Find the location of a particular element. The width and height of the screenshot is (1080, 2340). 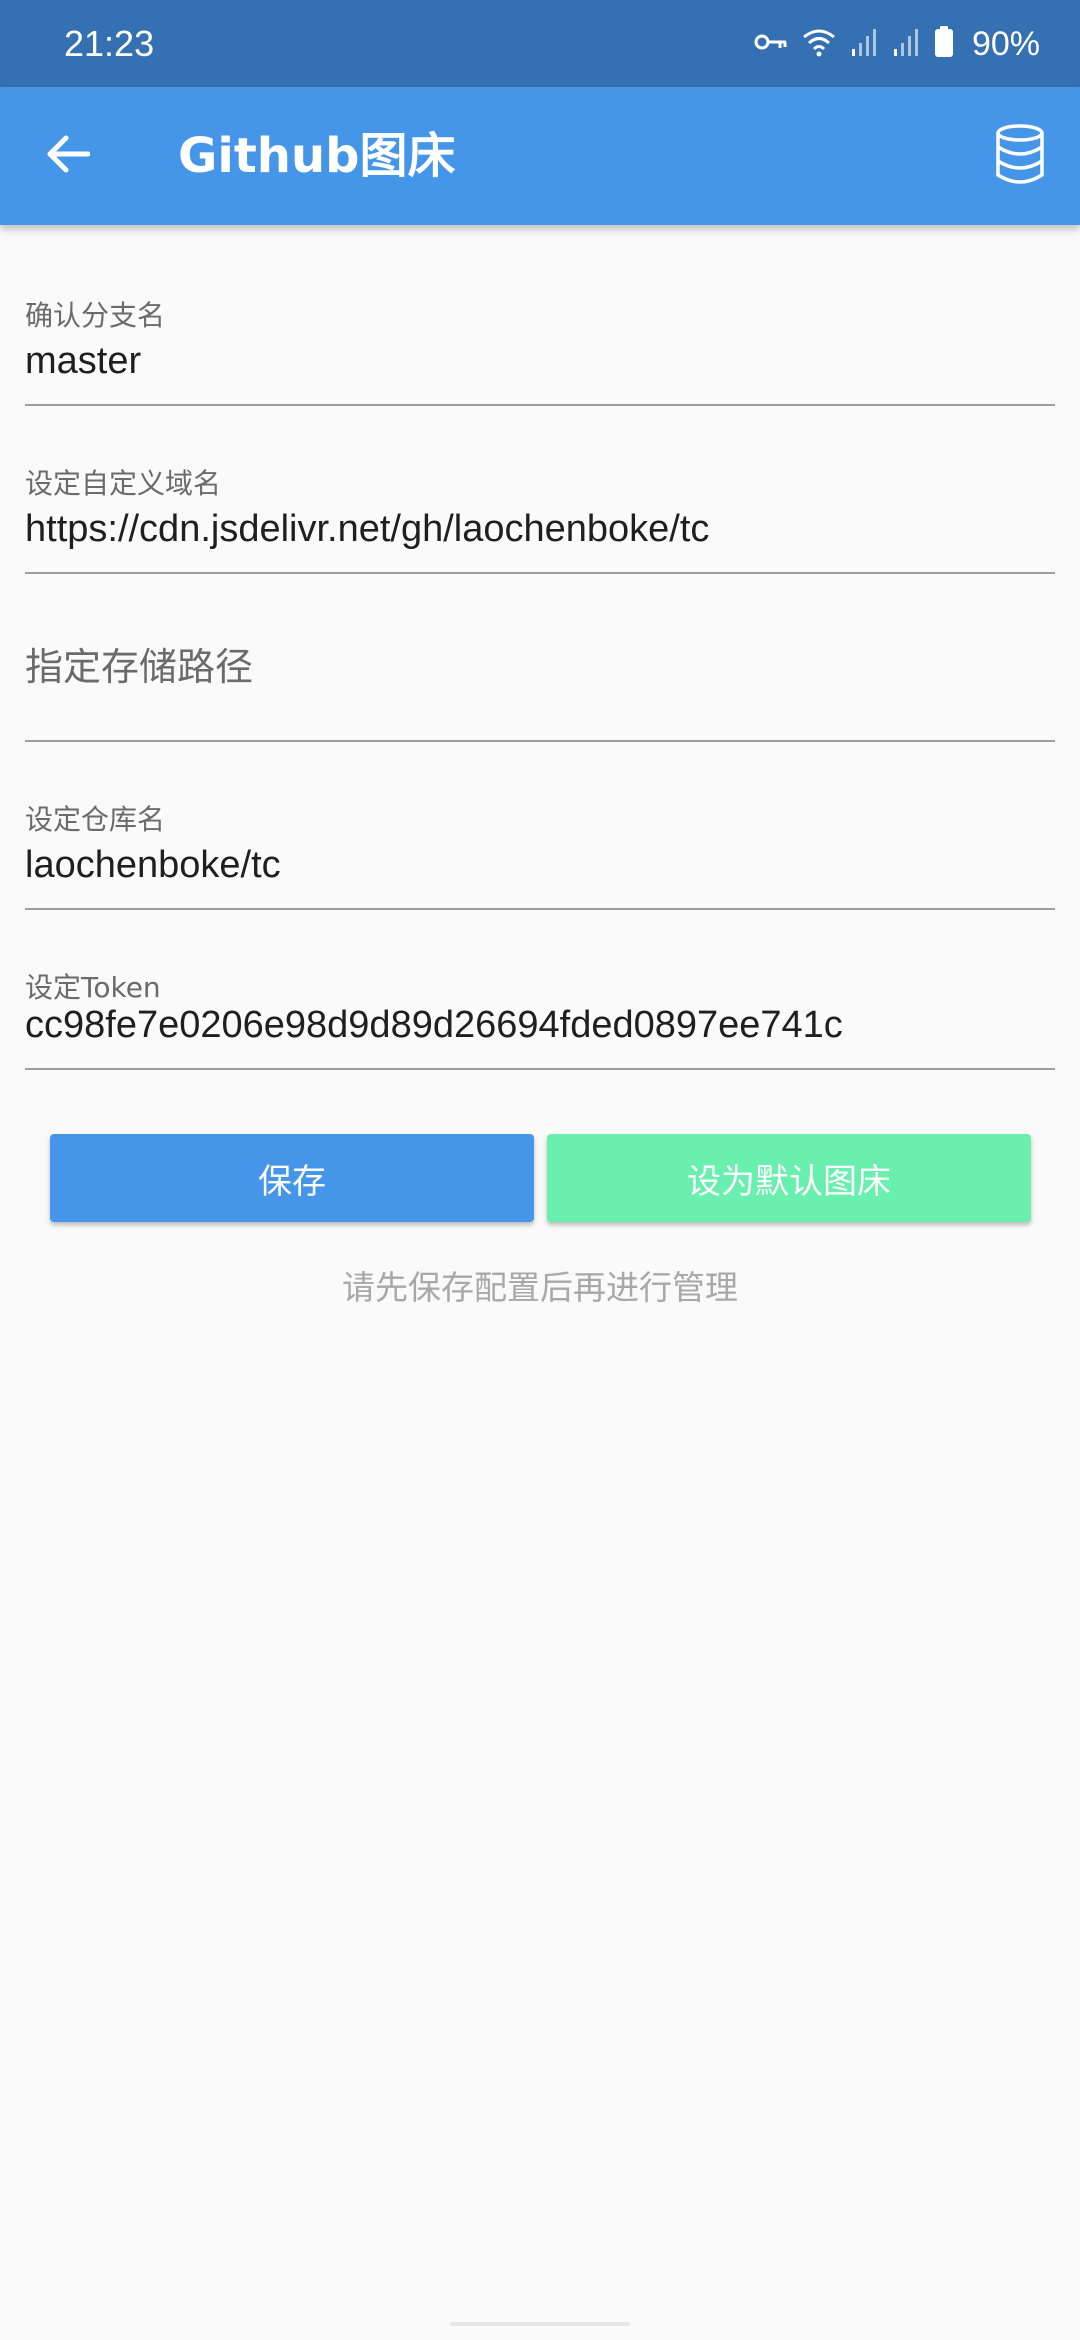

save-button: 保存 is located at coordinates (292, 1178).